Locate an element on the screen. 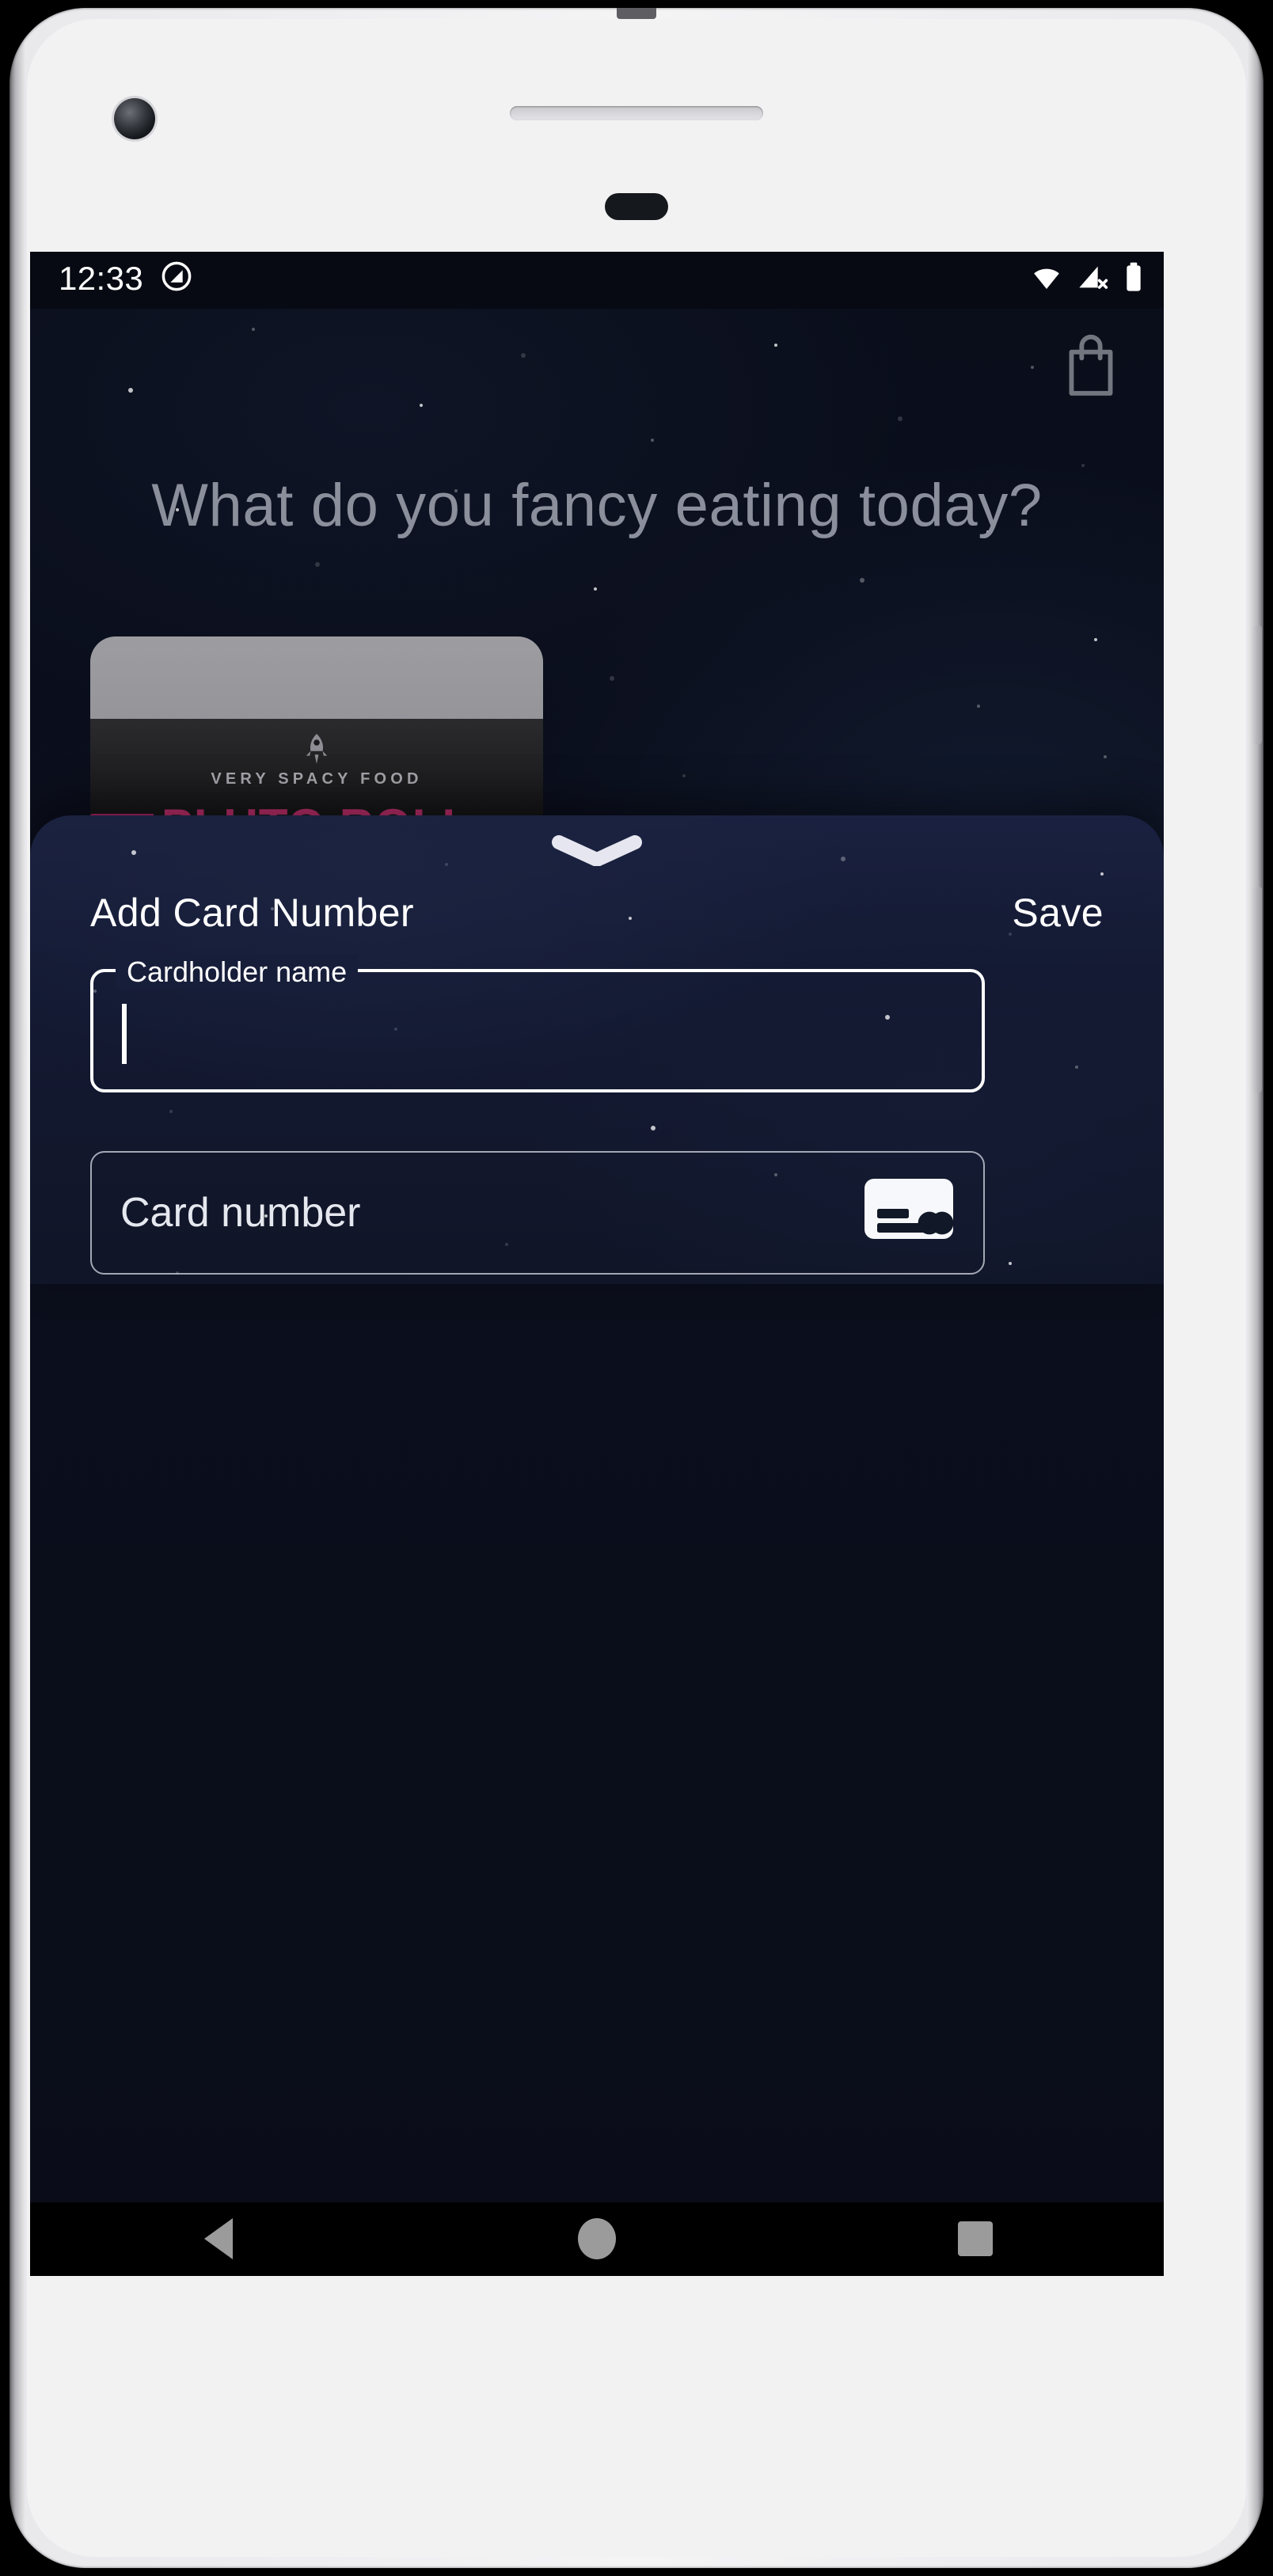 This screenshot has height=2576, width=1273. battery-full-icon is located at coordinates (1134, 280).